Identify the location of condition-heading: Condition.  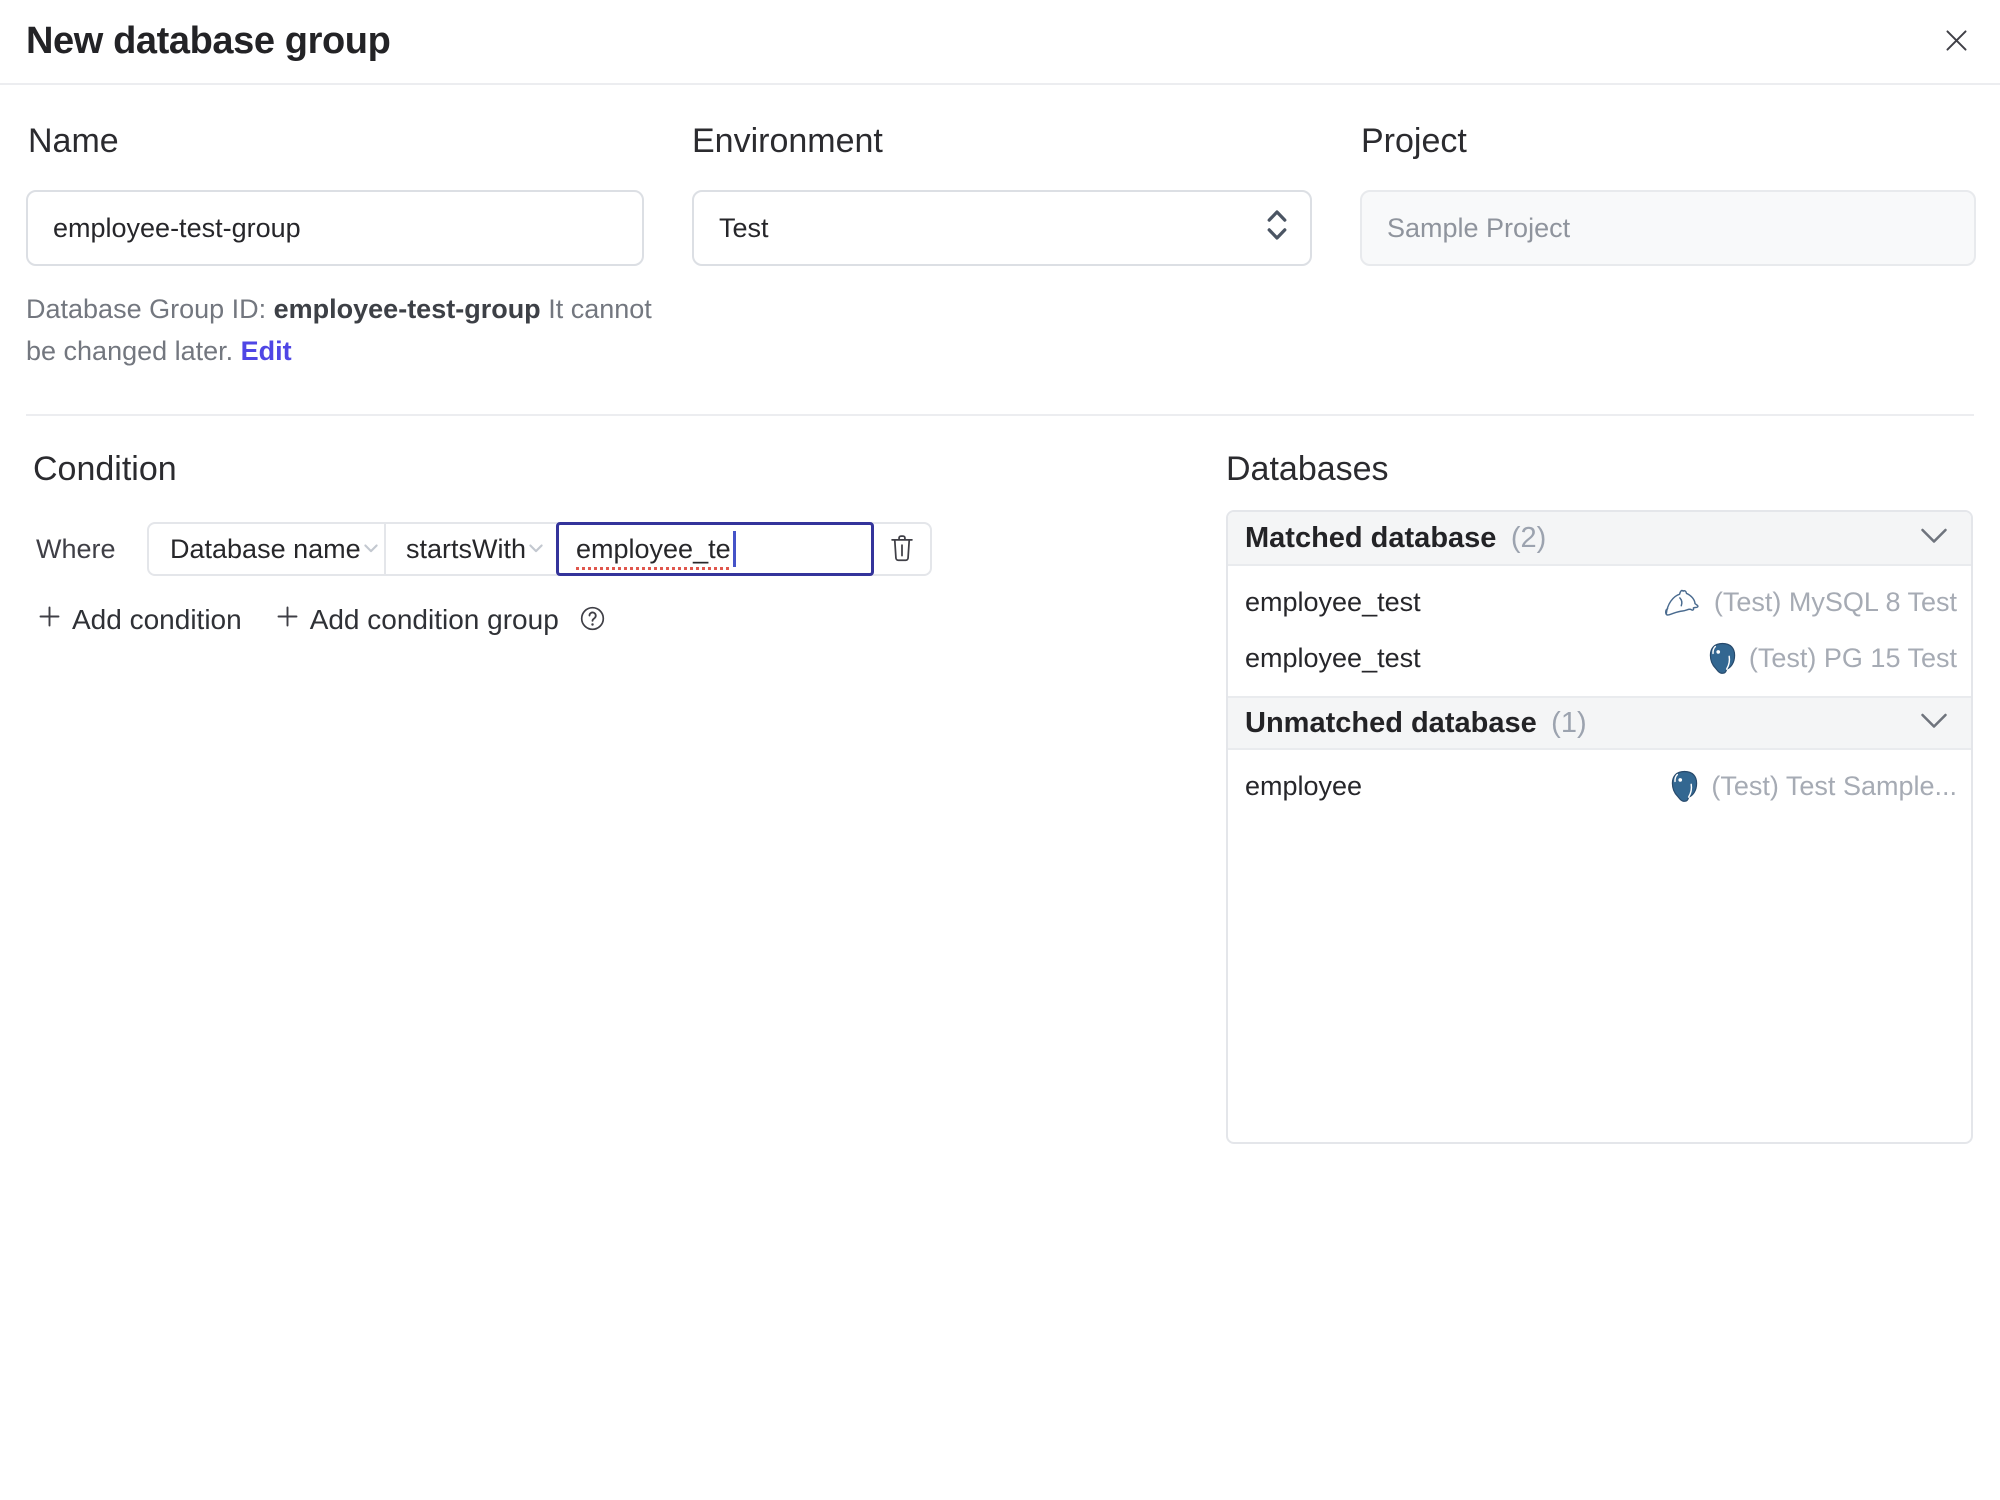
(105, 469).